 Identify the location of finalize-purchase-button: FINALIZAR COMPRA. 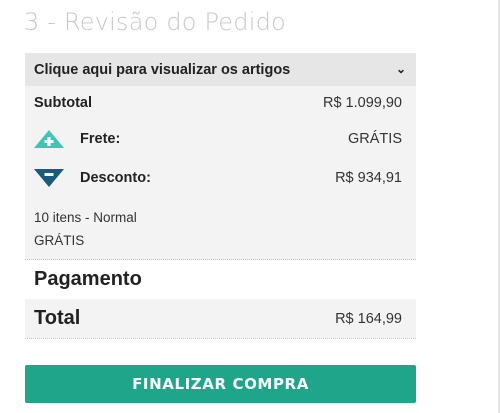
(220, 384).